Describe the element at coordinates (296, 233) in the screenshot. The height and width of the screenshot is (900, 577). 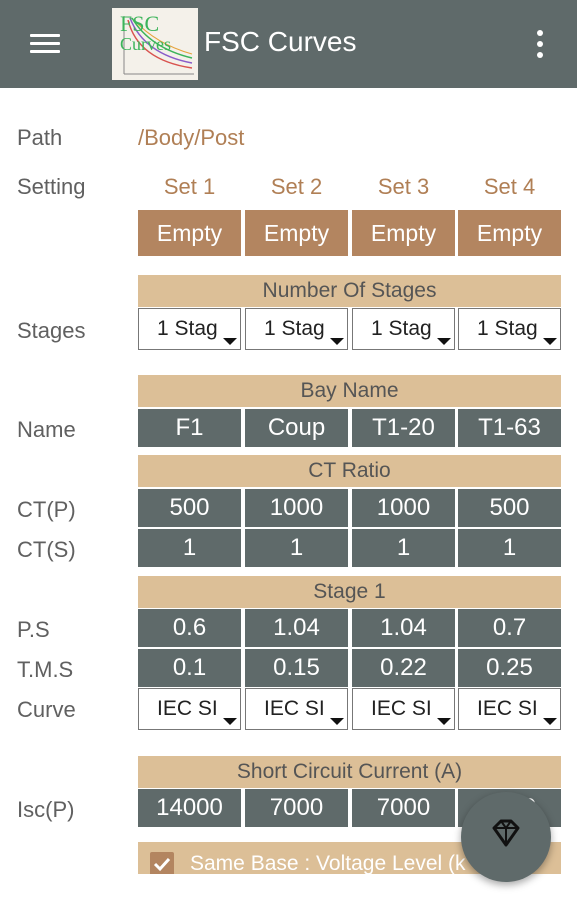
I see `set-2-button: Empty` at that location.